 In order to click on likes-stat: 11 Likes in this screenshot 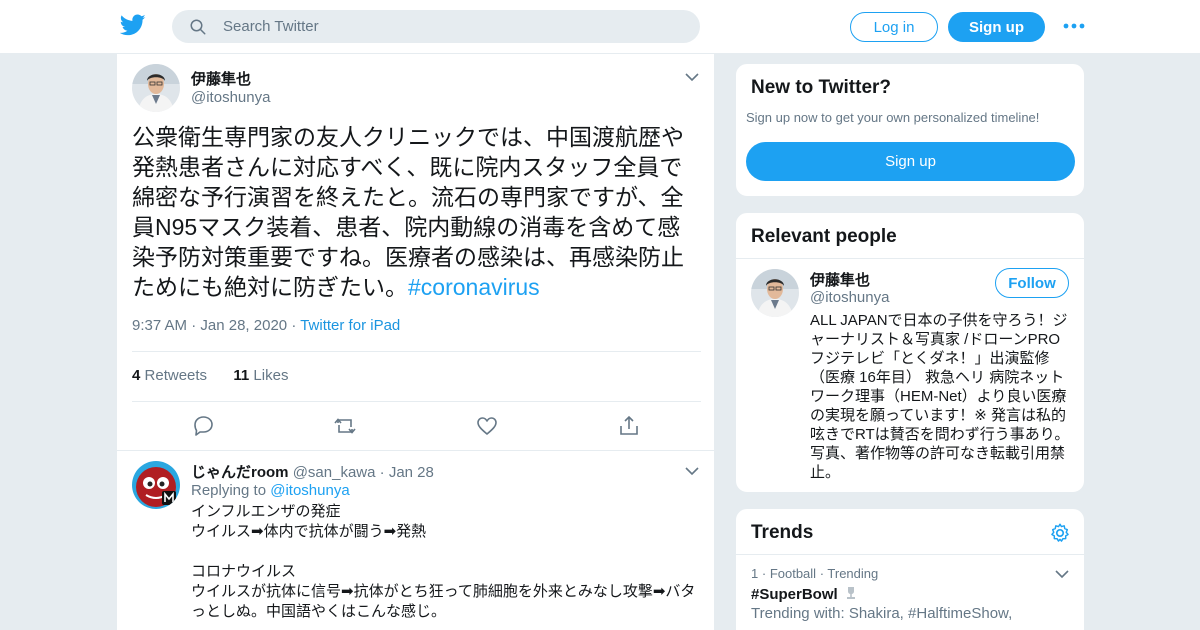, I will do `click(260, 375)`.